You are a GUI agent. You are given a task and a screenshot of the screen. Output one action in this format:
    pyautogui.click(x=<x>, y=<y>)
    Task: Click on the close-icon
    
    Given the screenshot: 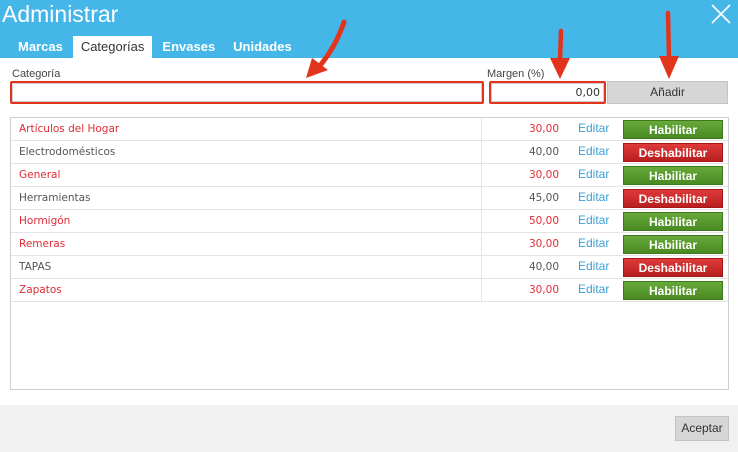 What is the action you would take?
    pyautogui.click(x=721, y=14)
    